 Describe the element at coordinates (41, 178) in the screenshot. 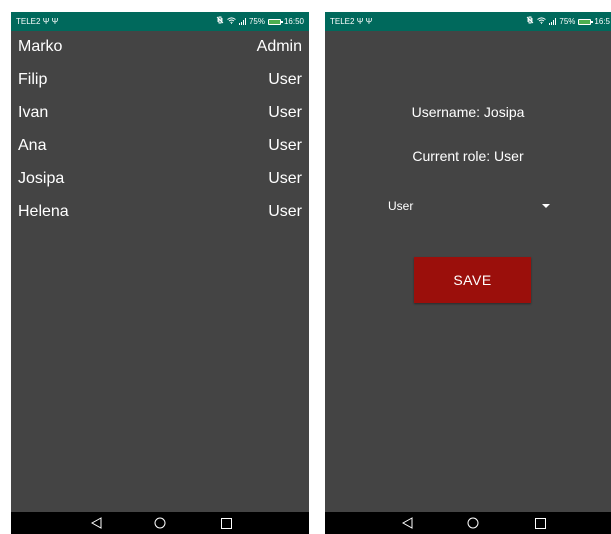

I see `user-name: Josipa` at that location.